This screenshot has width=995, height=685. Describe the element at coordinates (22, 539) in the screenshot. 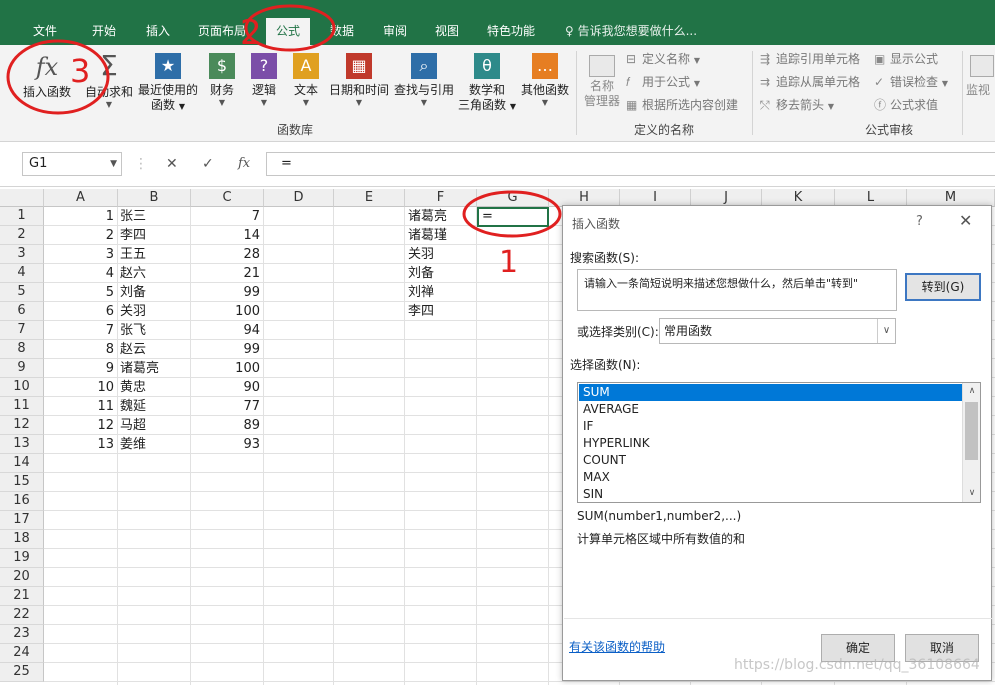

I see `row-header: 18` at that location.